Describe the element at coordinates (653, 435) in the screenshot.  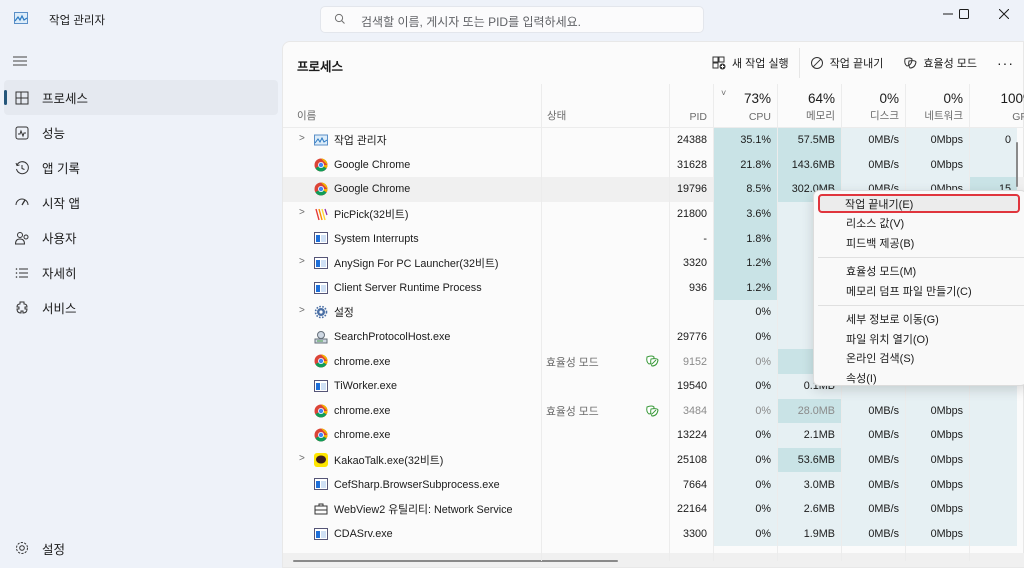
I see `process-row: chrome.exe 13224 0% 2.1MB 0MB/s 0Mbps` at that location.